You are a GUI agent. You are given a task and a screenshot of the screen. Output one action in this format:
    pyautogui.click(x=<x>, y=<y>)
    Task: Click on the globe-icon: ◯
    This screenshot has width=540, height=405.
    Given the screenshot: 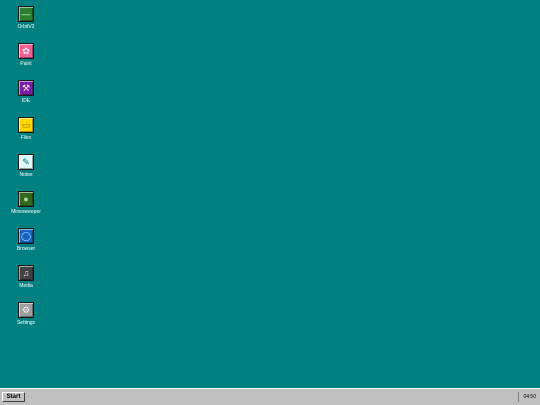 What is the action you would take?
    pyautogui.click(x=26, y=236)
    